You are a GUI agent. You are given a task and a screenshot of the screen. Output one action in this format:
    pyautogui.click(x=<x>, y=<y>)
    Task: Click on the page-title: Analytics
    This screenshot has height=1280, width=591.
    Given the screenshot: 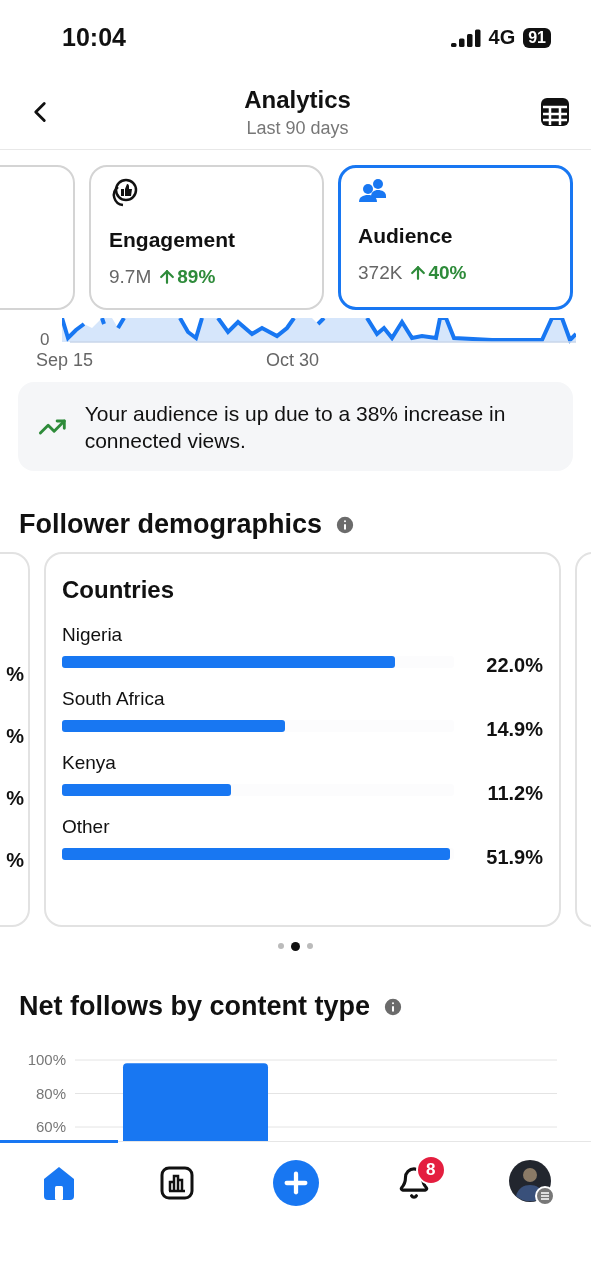 What is the action you would take?
    pyautogui.click(x=297, y=99)
    